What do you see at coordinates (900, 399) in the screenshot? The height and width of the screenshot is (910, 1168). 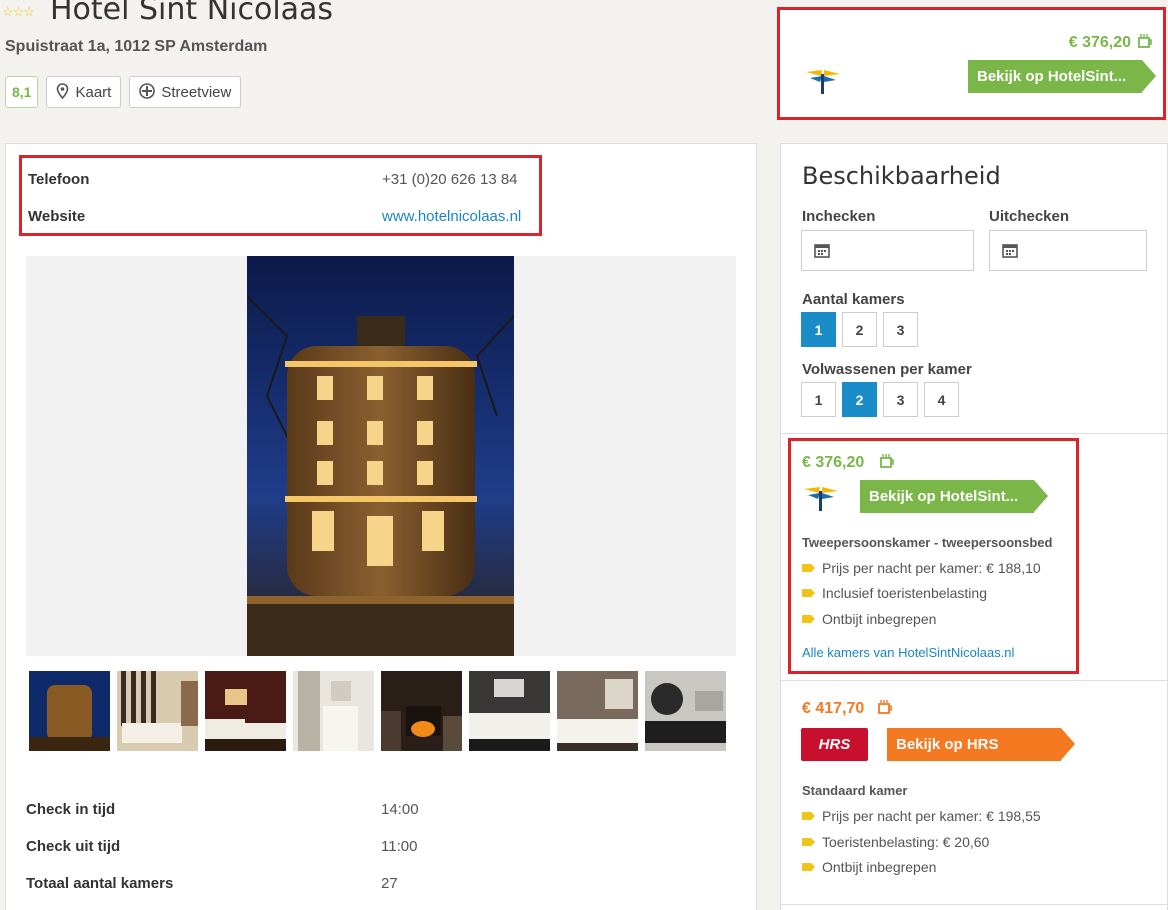 I see `adults-option: 3` at bounding box center [900, 399].